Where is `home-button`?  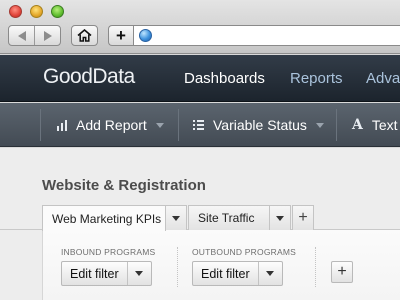
home-button is located at coordinates (84, 35).